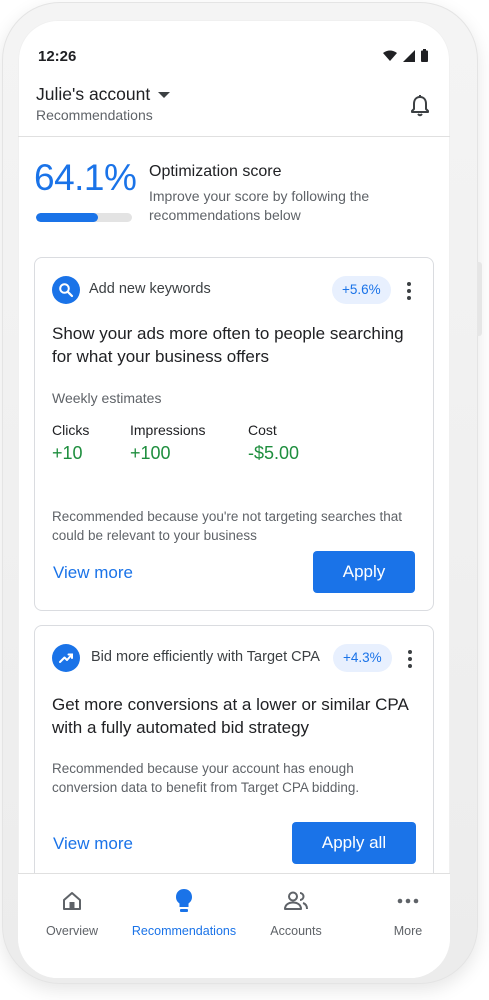 This screenshot has height=1000, width=489. What do you see at coordinates (296, 901) in the screenshot?
I see `accounts-icon` at bounding box center [296, 901].